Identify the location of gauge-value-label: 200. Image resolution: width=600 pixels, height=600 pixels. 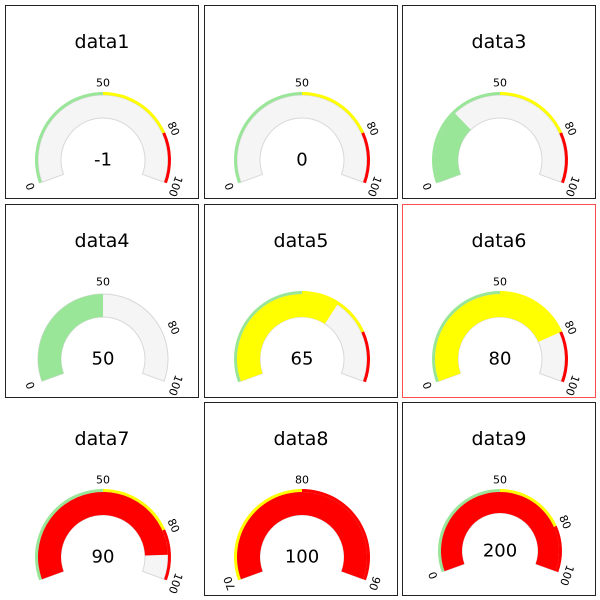
(500, 551).